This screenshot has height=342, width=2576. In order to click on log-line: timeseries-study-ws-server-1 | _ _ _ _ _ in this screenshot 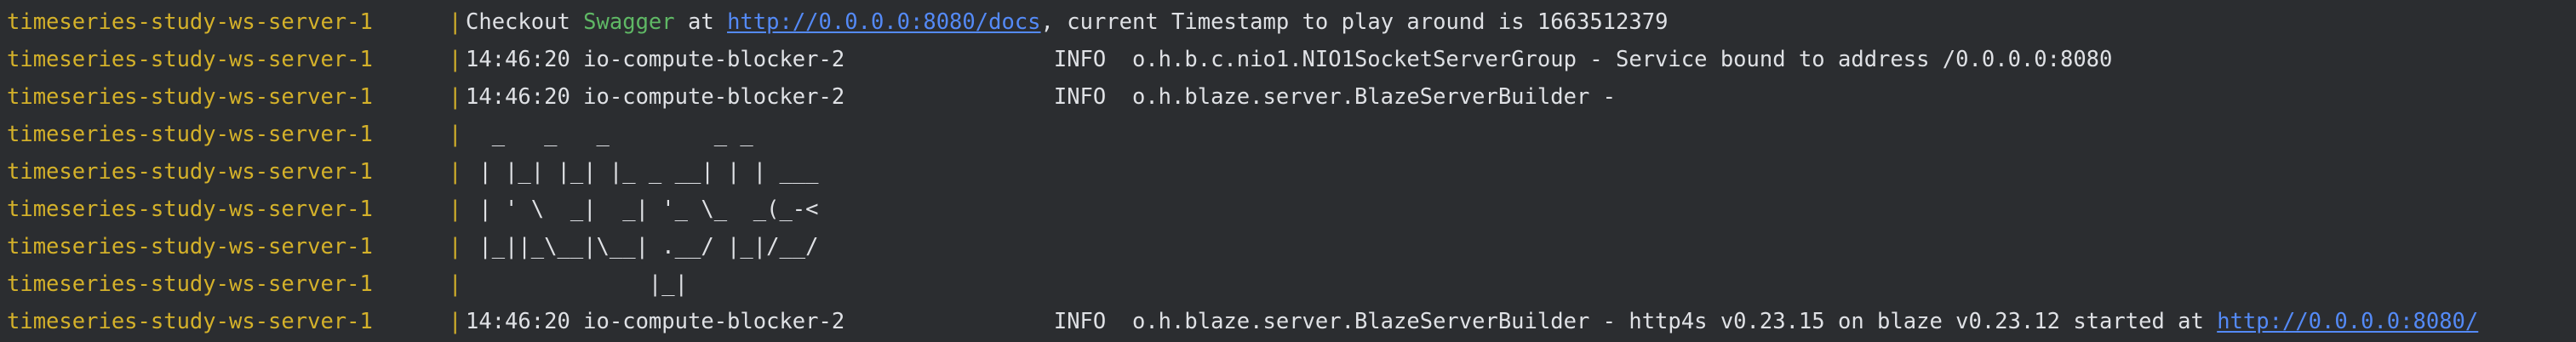, I will do `click(1288, 135)`.